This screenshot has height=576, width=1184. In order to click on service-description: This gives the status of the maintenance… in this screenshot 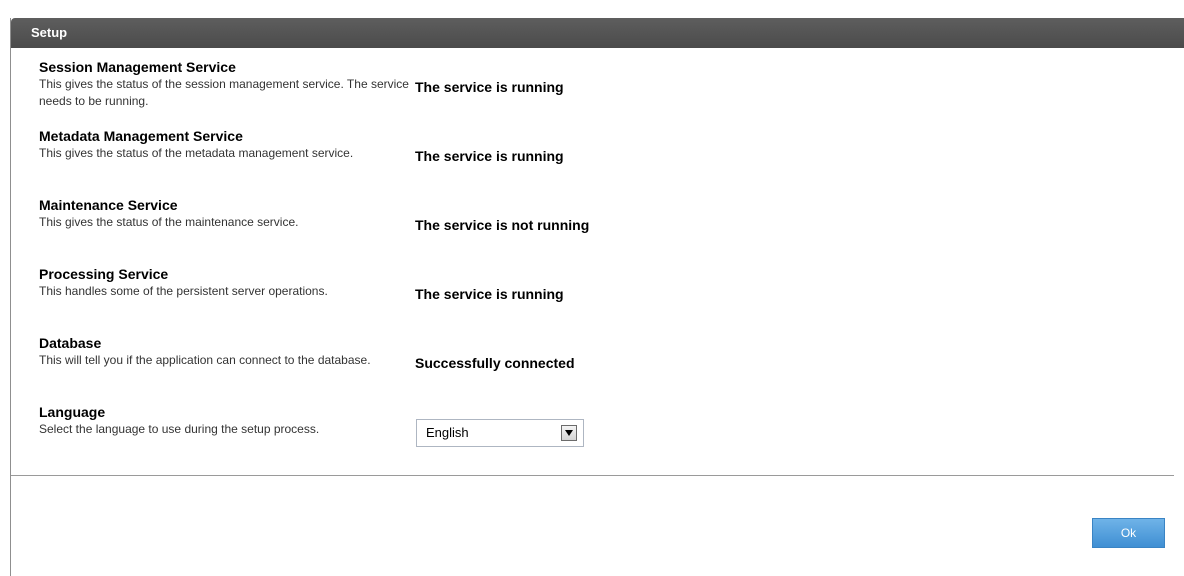, I will do `click(169, 222)`.